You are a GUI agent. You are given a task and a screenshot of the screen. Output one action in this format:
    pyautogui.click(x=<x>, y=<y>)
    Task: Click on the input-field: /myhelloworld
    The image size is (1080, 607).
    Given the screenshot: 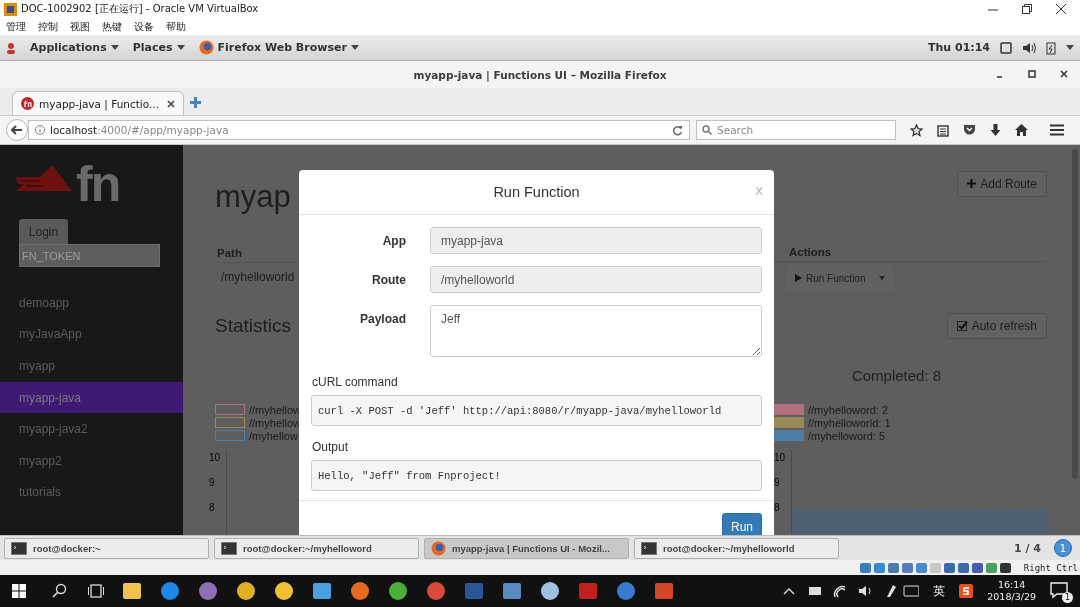 What is the action you would take?
    pyautogui.click(x=596, y=279)
    